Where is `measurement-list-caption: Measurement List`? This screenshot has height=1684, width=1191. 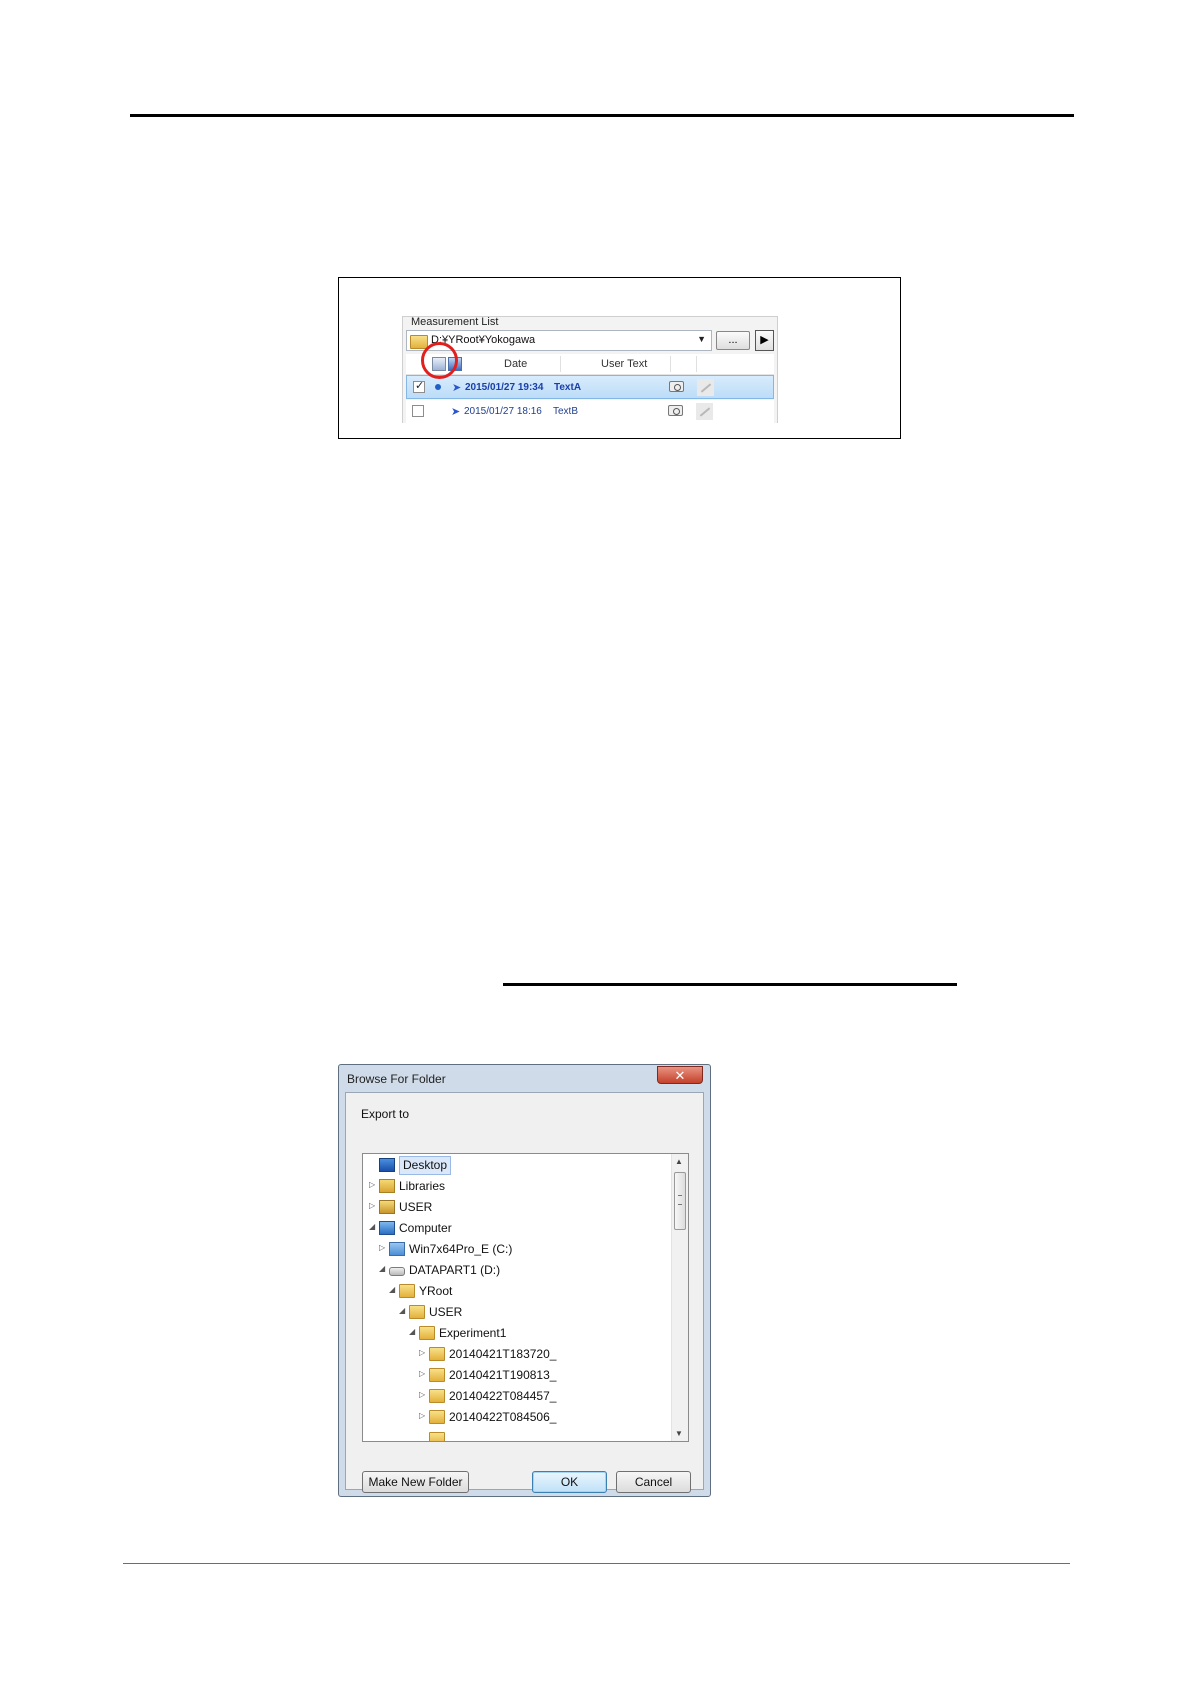
measurement-list-caption: Measurement List is located at coordinates (455, 322).